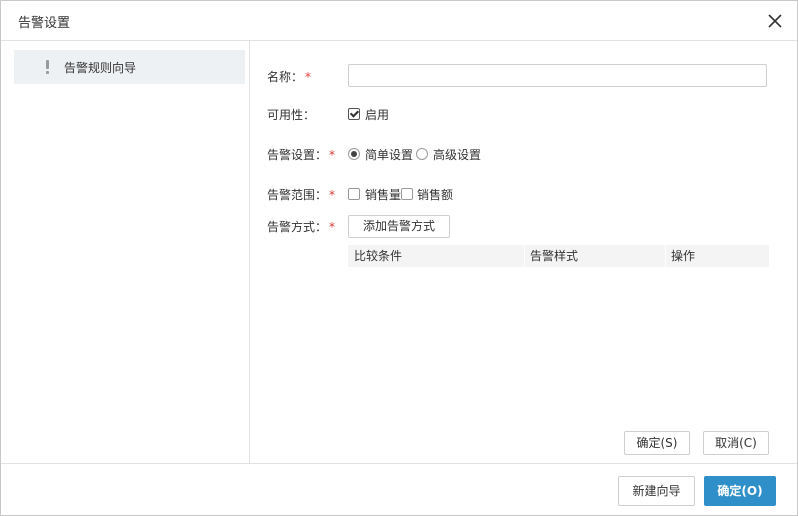 The height and width of the screenshot is (516, 798). What do you see at coordinates (740, 491) in the screenshot?
I see `ok-button: 确定(O)` at bounding box center [740, 491].